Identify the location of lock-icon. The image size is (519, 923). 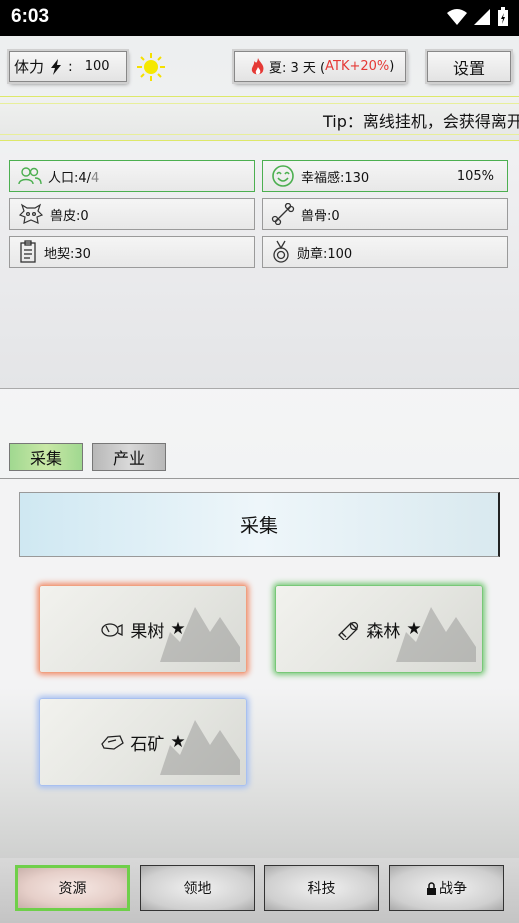
(431, 888).